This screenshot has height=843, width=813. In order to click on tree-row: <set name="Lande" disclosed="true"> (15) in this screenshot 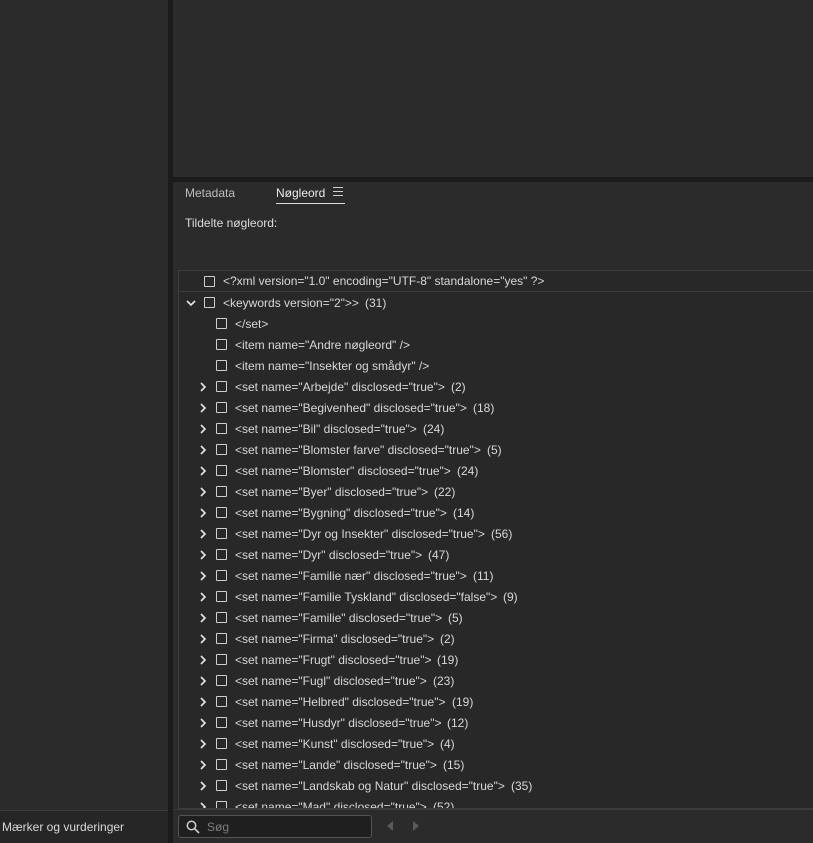, I will do `click(496, 764)`.